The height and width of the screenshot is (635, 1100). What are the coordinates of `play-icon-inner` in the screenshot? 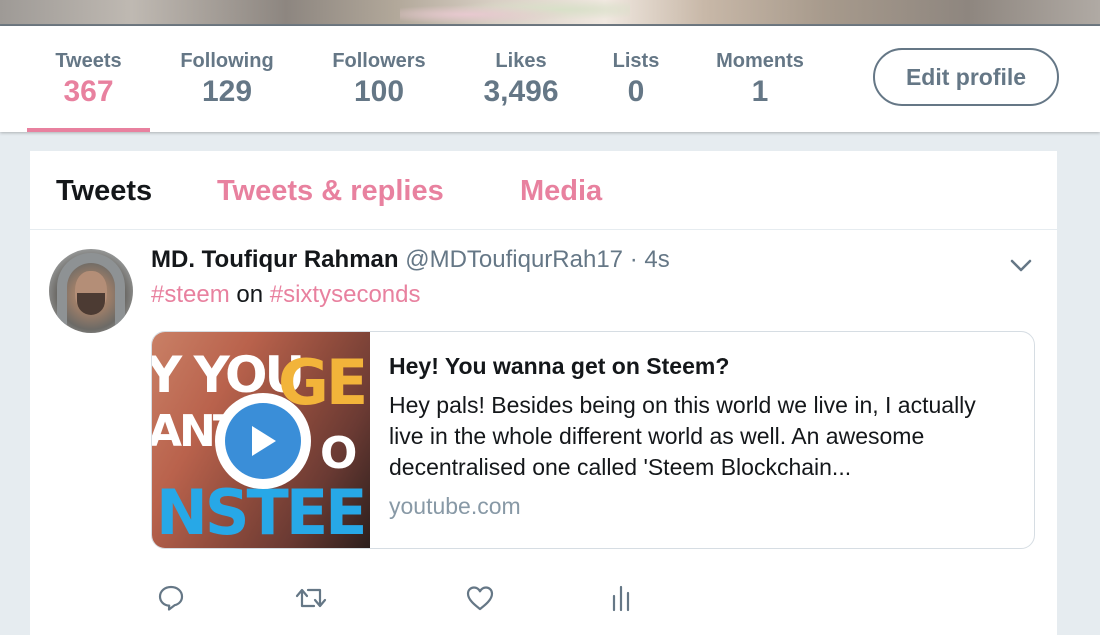 It's located at (263, 441).